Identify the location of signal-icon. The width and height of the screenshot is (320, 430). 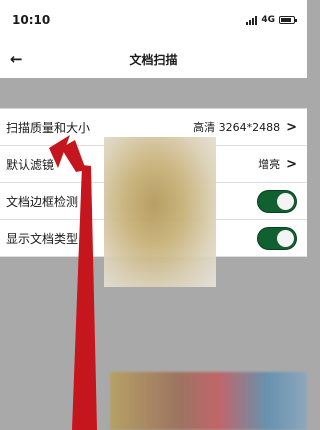
(252, 20).